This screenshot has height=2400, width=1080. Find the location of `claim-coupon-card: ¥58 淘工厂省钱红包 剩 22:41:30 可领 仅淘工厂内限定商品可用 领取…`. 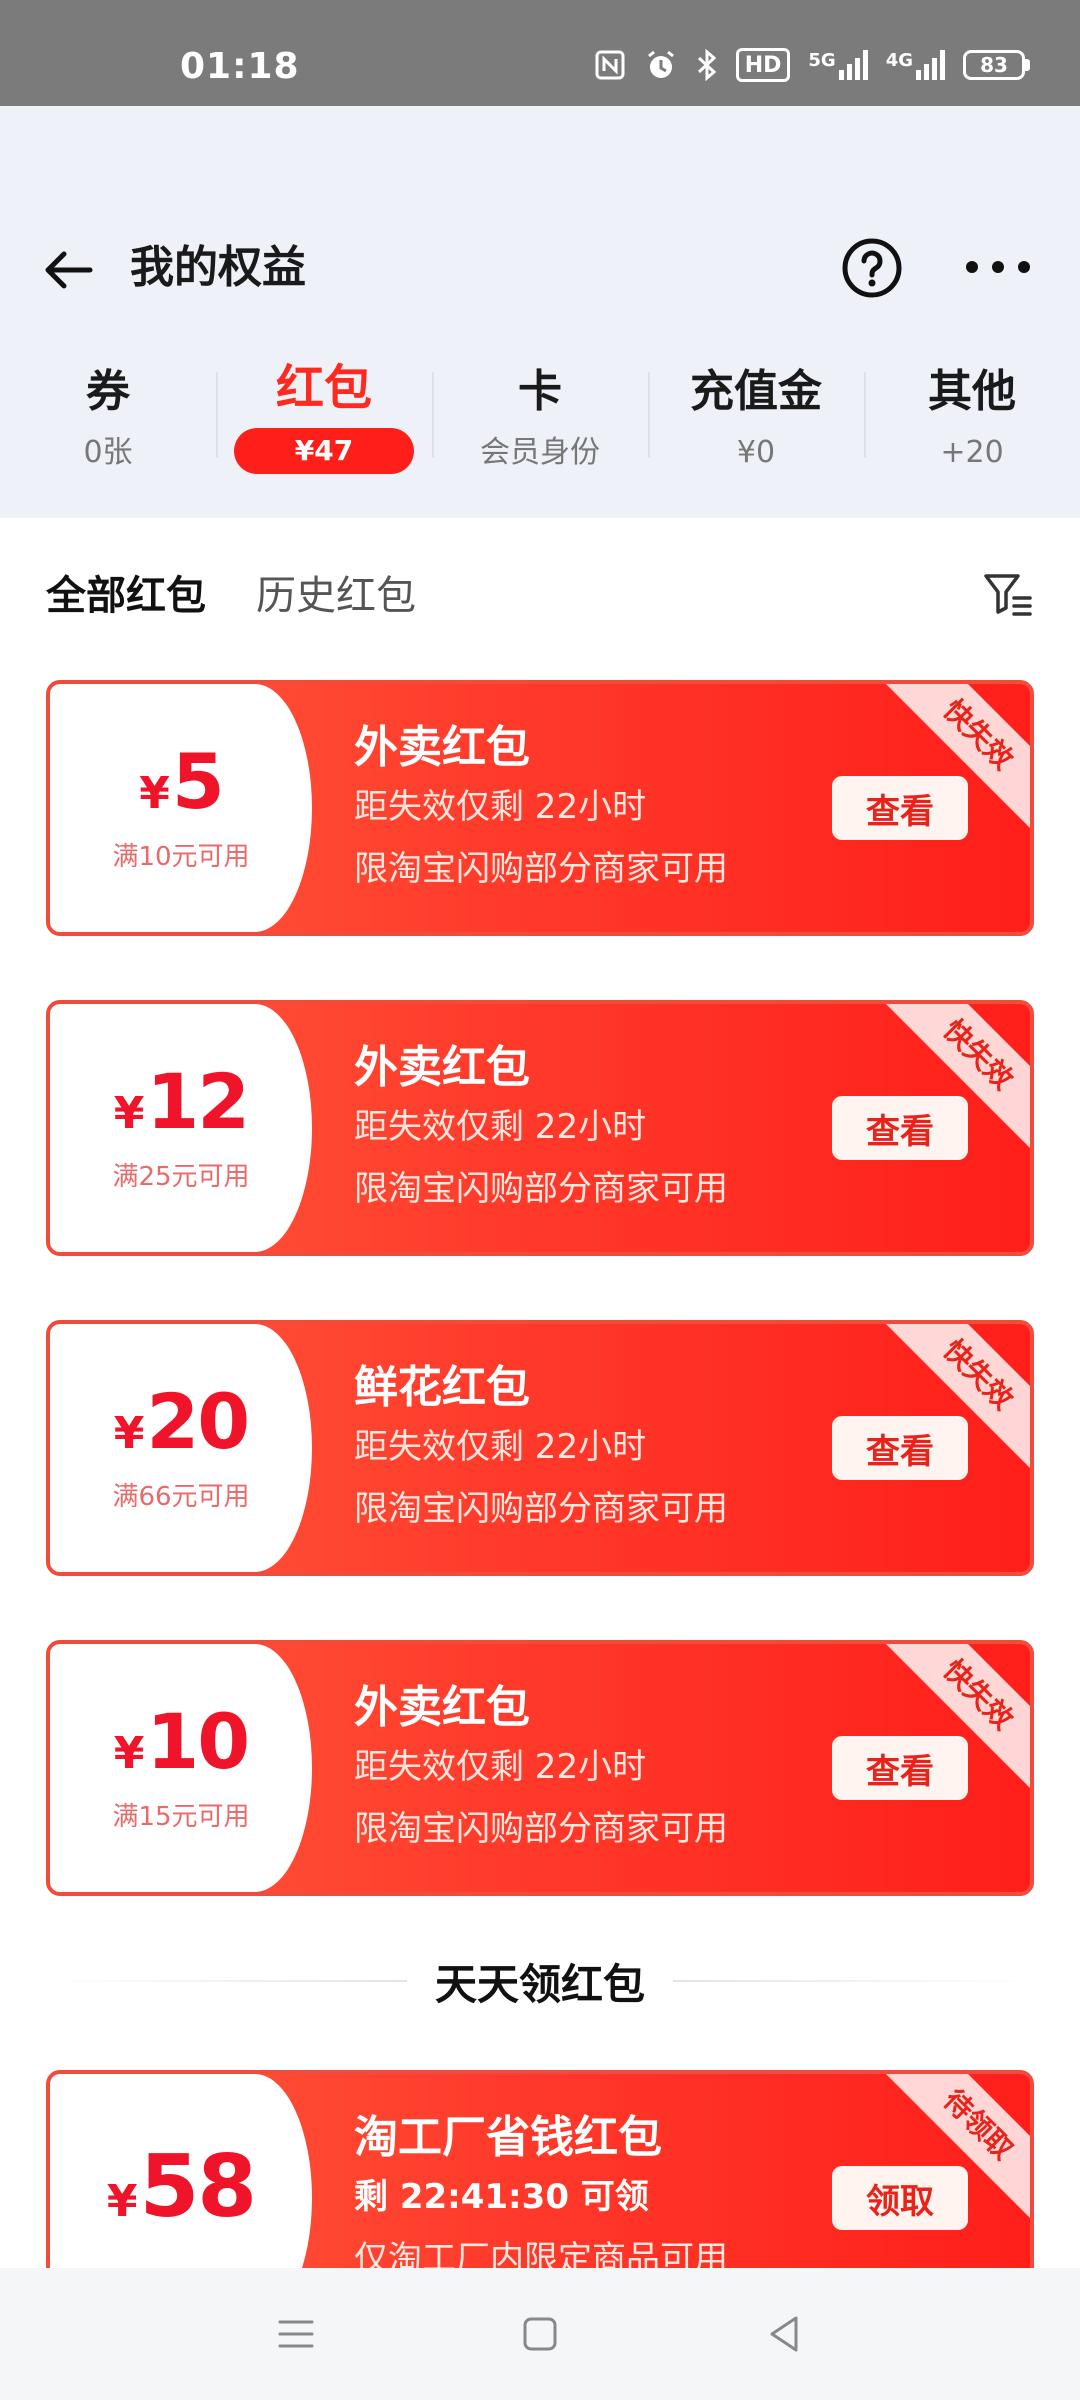

claim-coupon-card: ¥58 淘工厂省钱红包 剩 22:41:30 可领 仅淘工厂内限定商品可用 领取… is located at coordinates (540, 2169).